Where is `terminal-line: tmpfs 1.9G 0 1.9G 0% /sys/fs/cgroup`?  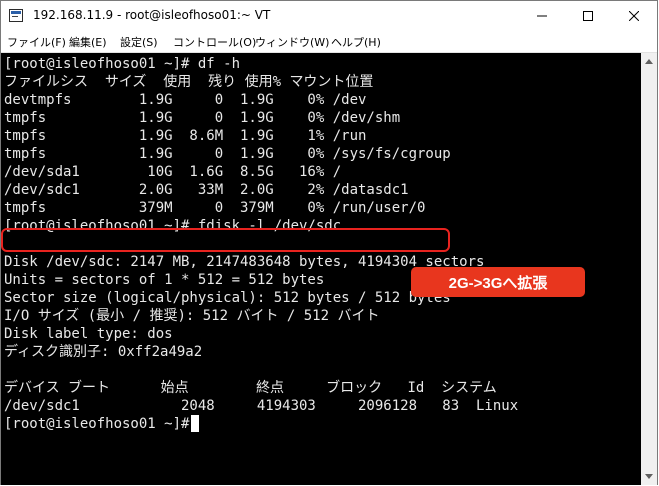 terminal-line: tmpfs 1.9G 0 1.9G 0% /sys/fs/cgroup is located at coordinates (227, 154).